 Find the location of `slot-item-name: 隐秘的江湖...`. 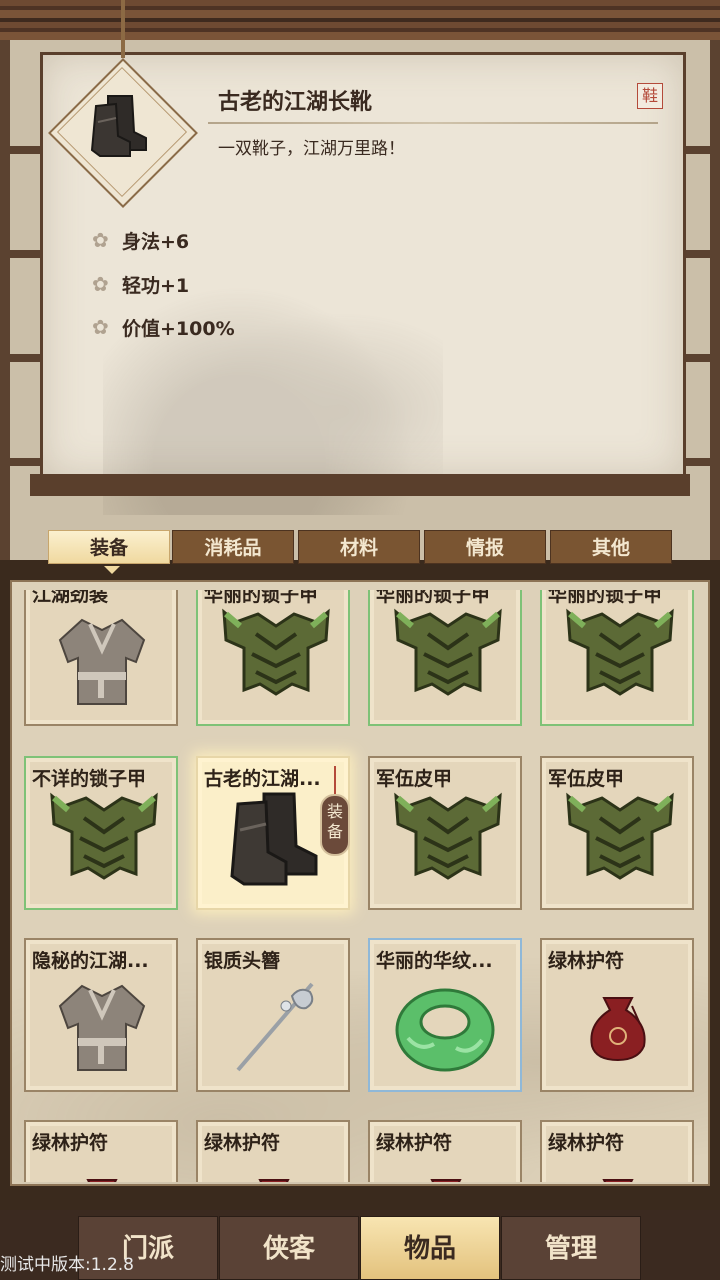

slot-item-name: 隐秘的江湖... is located at coordinates (90, 961).